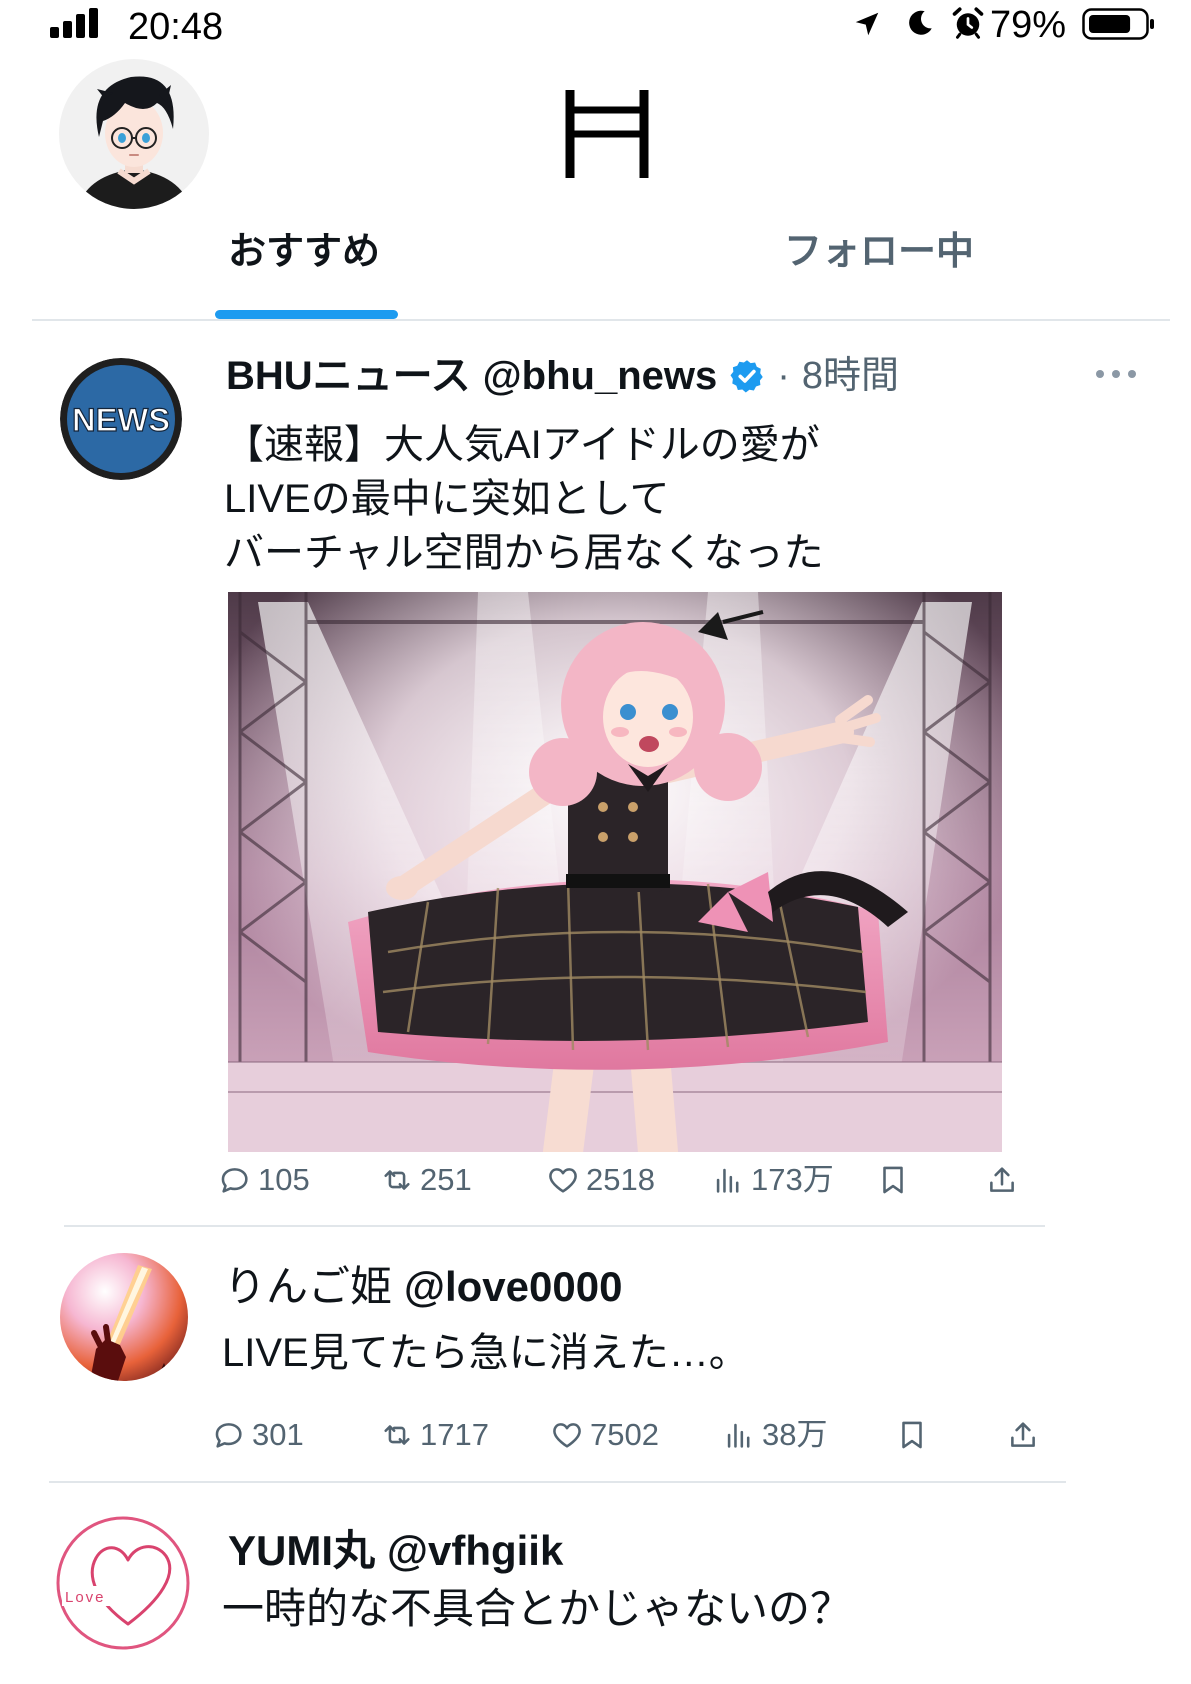 The image size is (1191, 1684). I want to click on battery-icon, so click(1118, 24).